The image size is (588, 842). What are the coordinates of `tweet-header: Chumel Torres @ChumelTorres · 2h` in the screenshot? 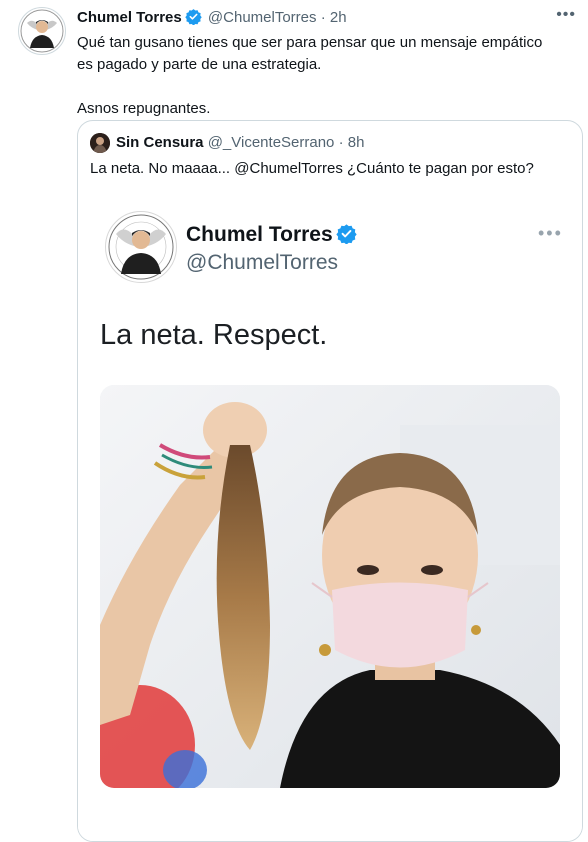 It's located at (212, 19).